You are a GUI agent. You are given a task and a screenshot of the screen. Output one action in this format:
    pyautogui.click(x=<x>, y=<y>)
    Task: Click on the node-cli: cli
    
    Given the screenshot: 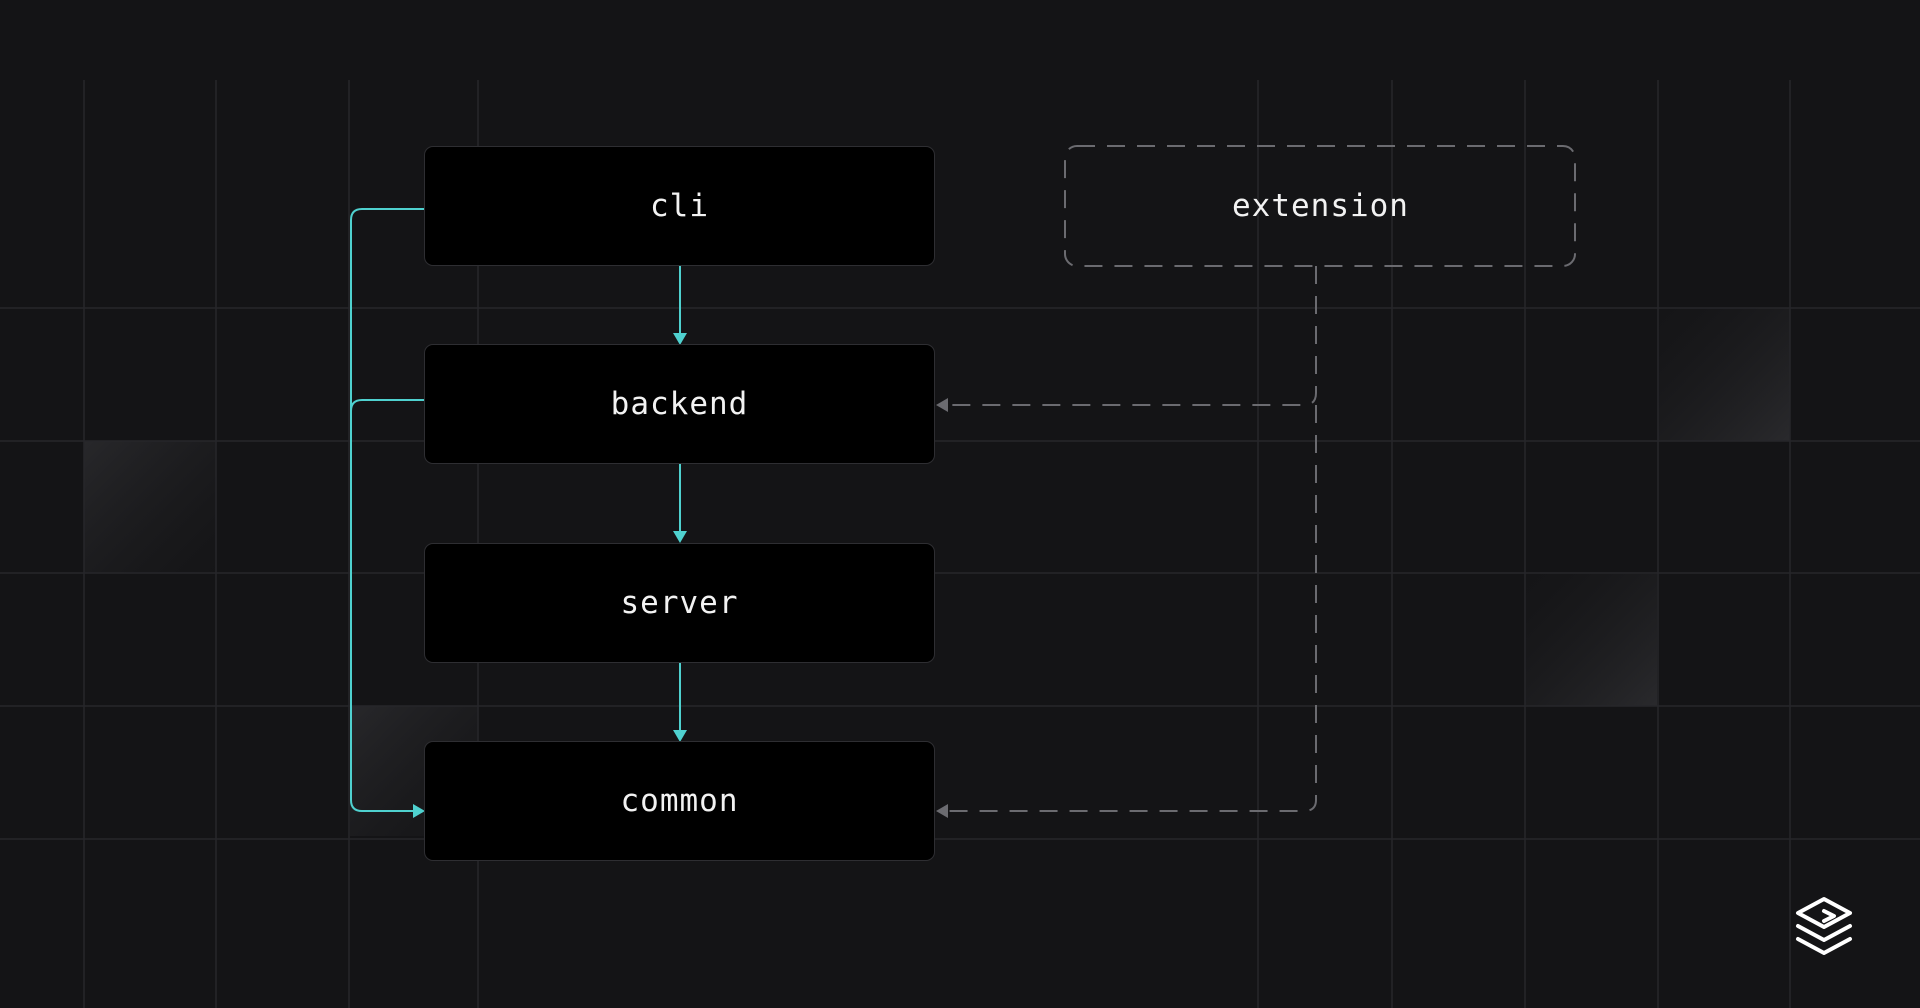 What is the action you would take?
    pyautogui.click(x=679, y=206)
    